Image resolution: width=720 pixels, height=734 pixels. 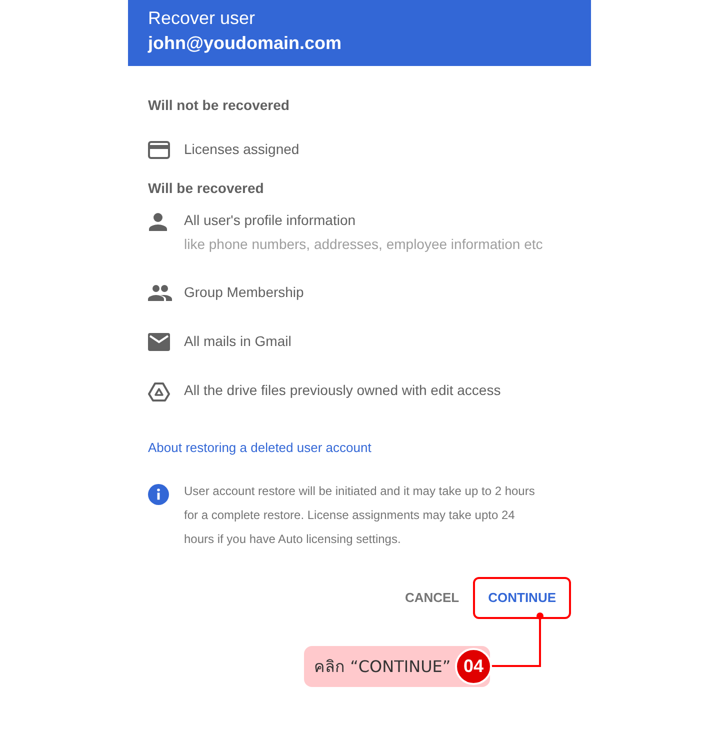 What do you see at coordinates (382, 667) in the screenshot?
I see `callout-text: คลิก “CONTINUE”` at bounding box center [382, 667].